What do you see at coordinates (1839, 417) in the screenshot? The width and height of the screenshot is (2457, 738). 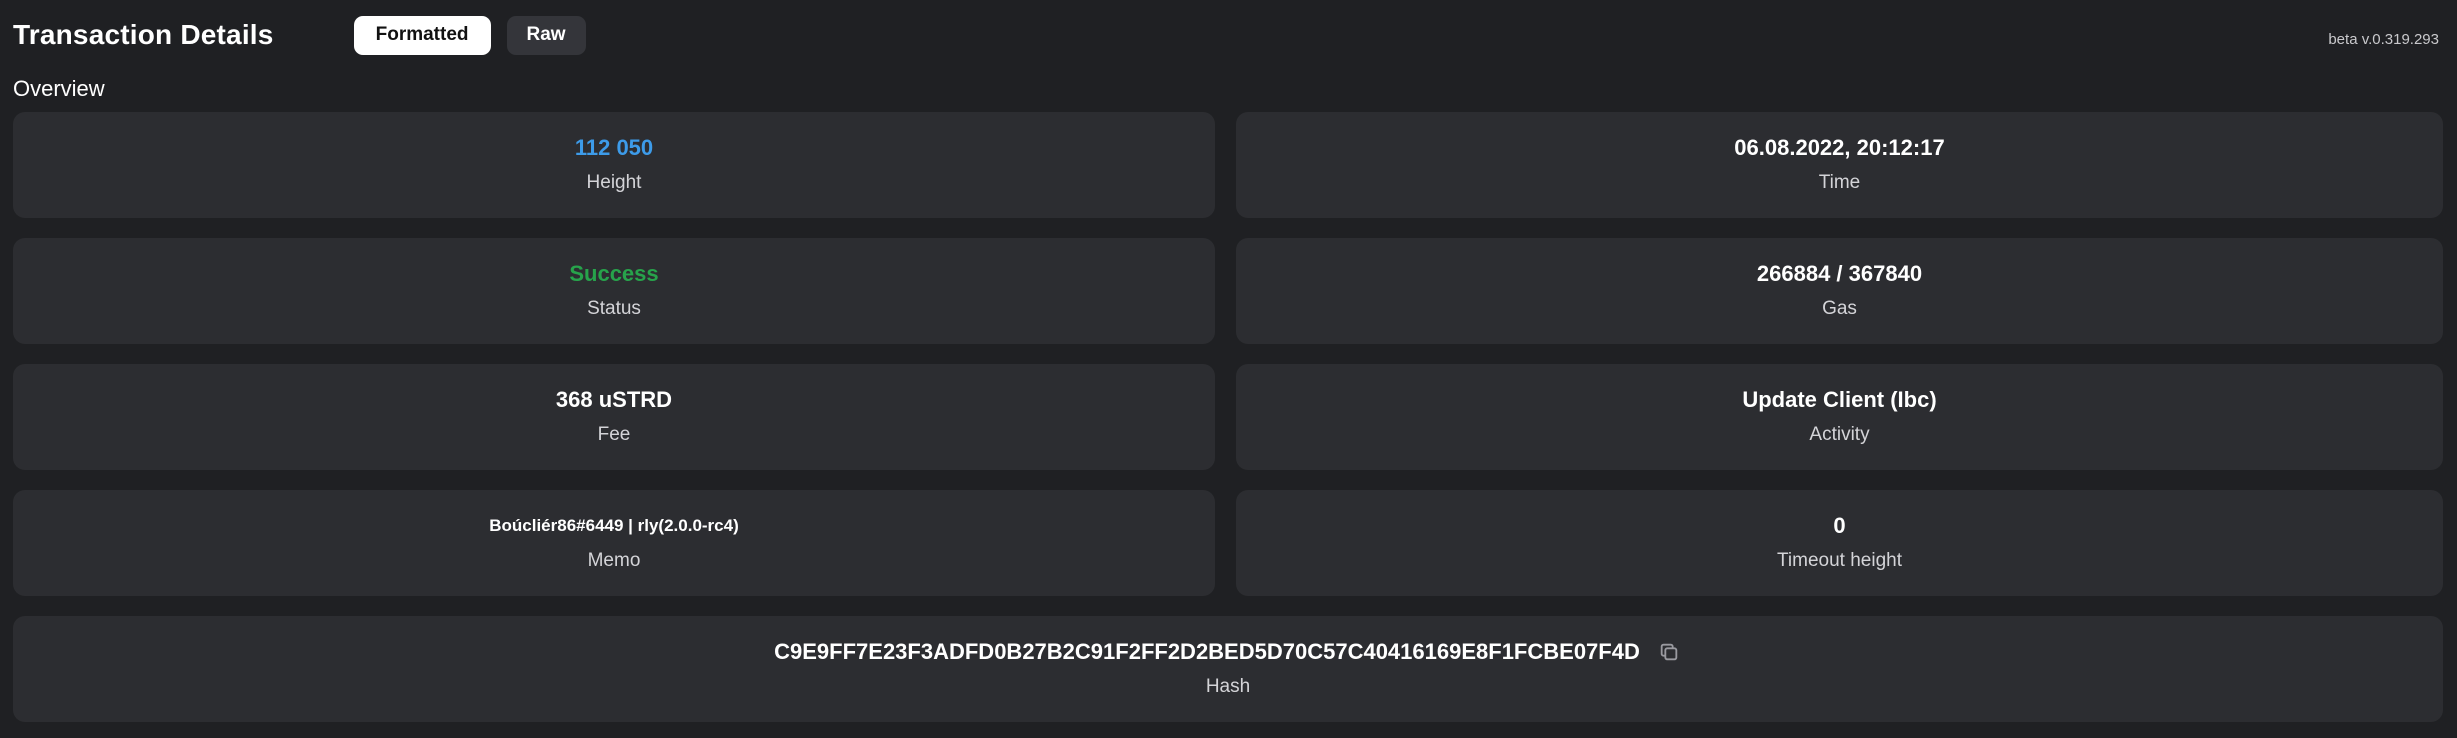 I see `activity-card: Update Client (Ibc) Activity` at bounding box center [1839, 417].